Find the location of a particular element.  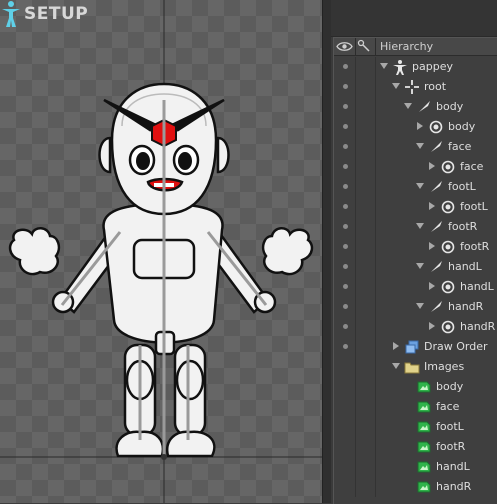

tree-item-bone-footl: footL is located at coordinates (415, 187).